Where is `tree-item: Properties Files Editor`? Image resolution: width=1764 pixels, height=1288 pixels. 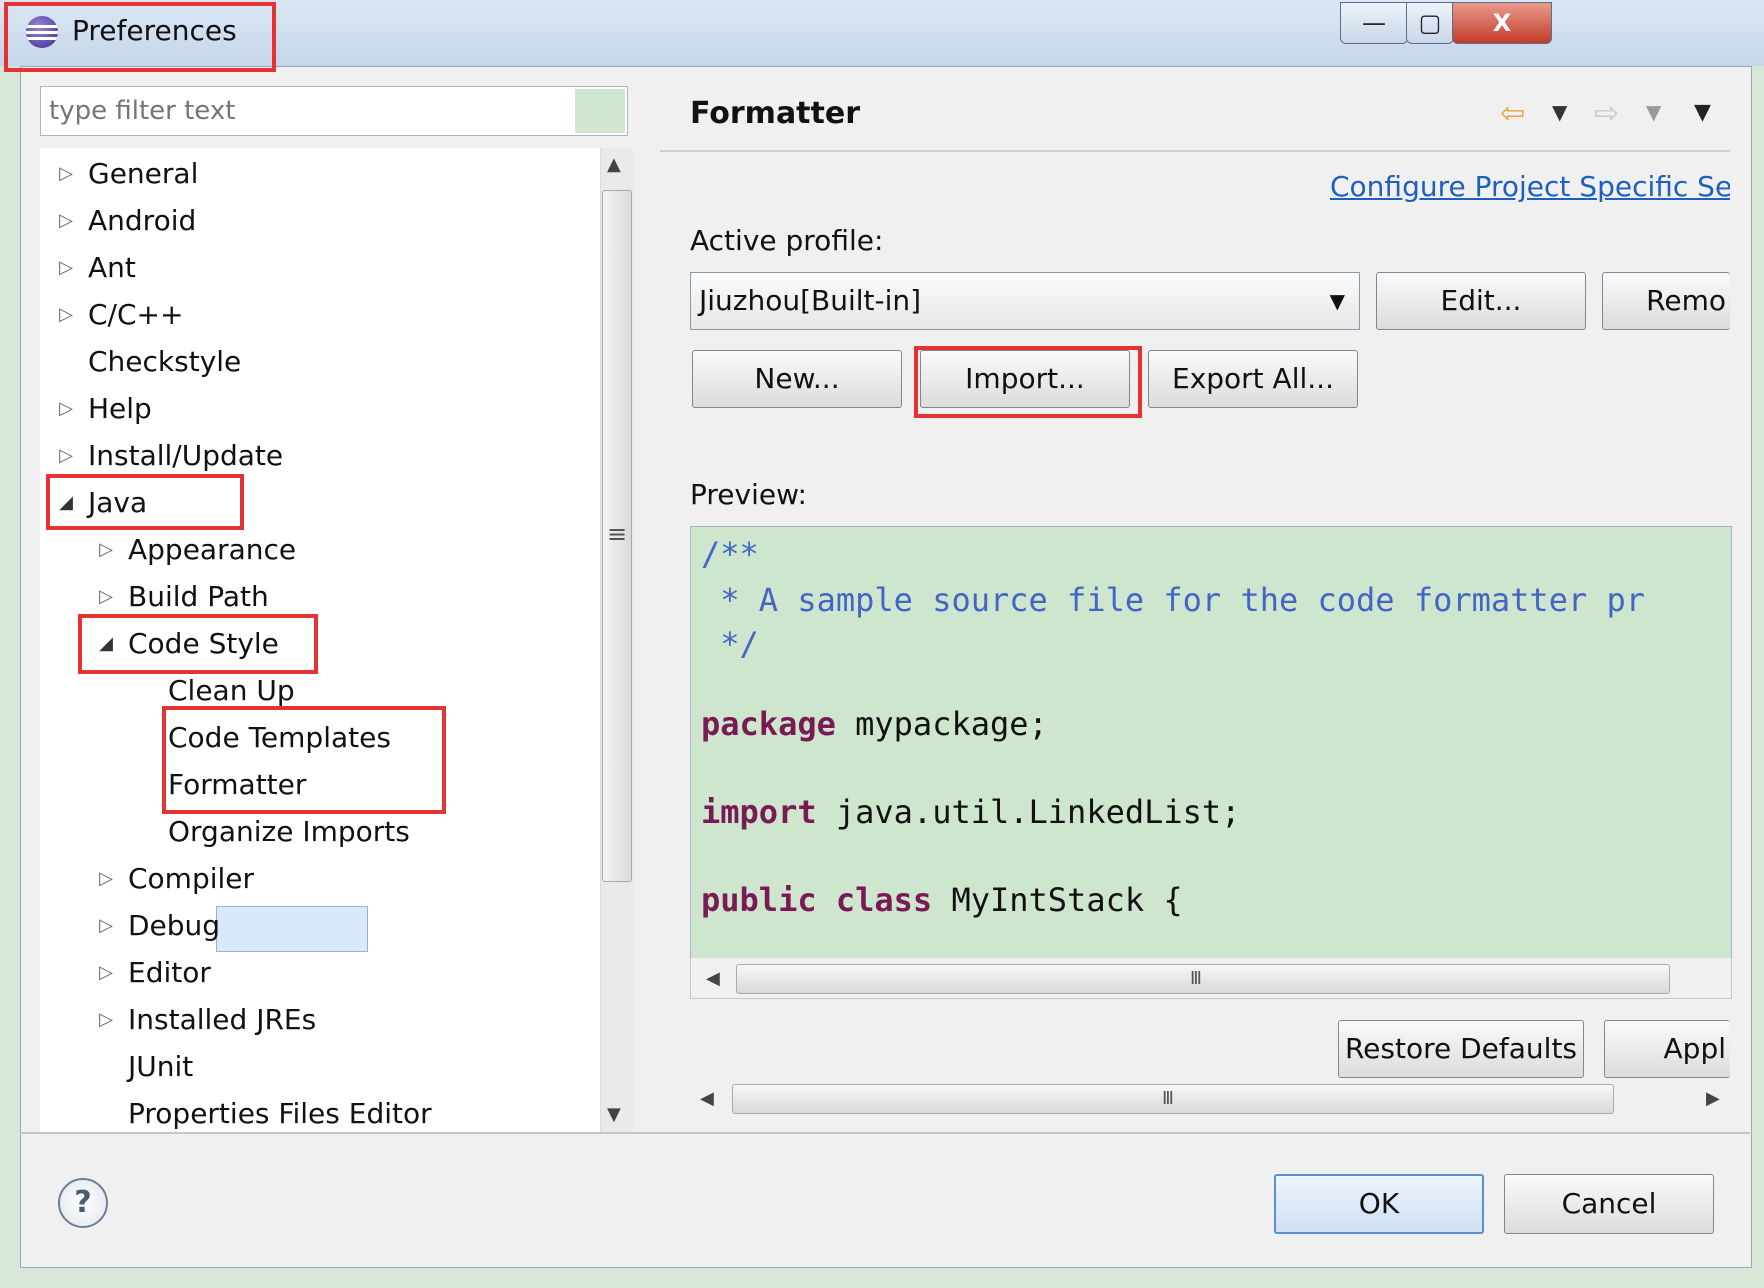 tree-item: Properties Files Editor is located at coordinates (320, 1112).